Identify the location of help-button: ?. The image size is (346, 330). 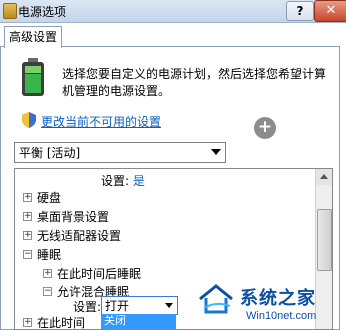
(300, 11).